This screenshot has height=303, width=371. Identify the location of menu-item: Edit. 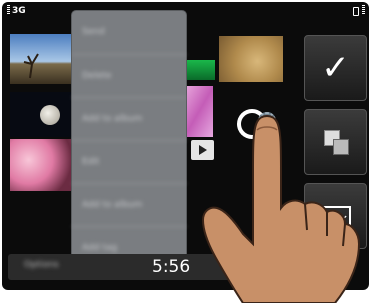
(129, 161).